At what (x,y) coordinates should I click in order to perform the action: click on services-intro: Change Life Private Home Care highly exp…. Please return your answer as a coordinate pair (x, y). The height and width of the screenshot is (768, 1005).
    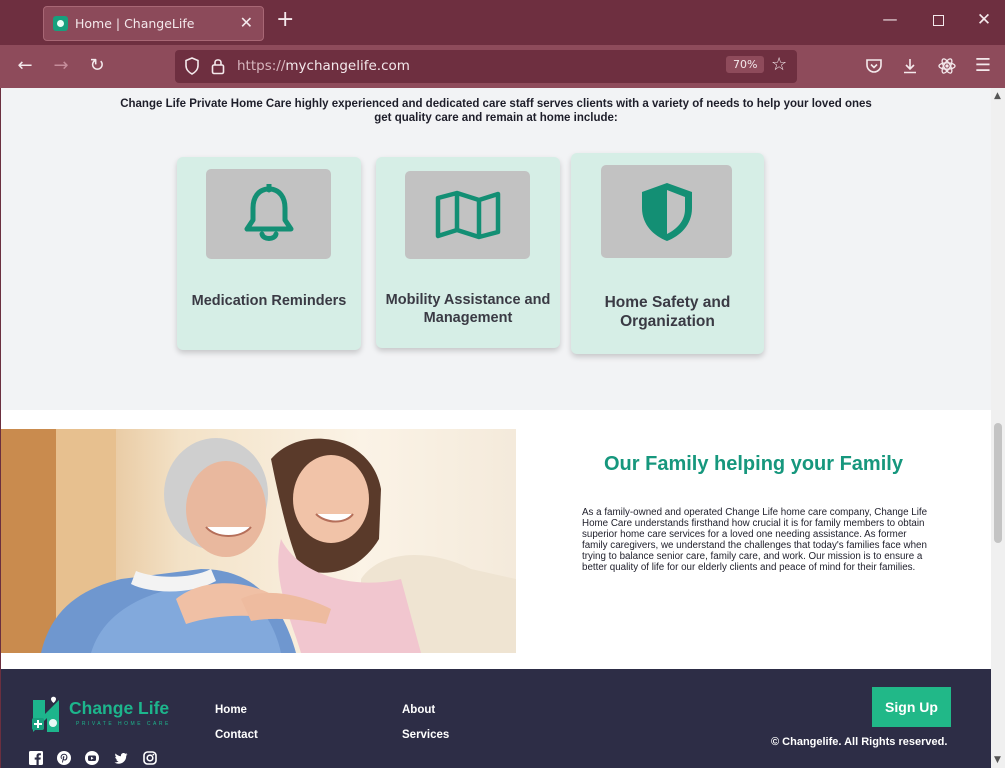
    Looking at the image, I should click on (496, 111).